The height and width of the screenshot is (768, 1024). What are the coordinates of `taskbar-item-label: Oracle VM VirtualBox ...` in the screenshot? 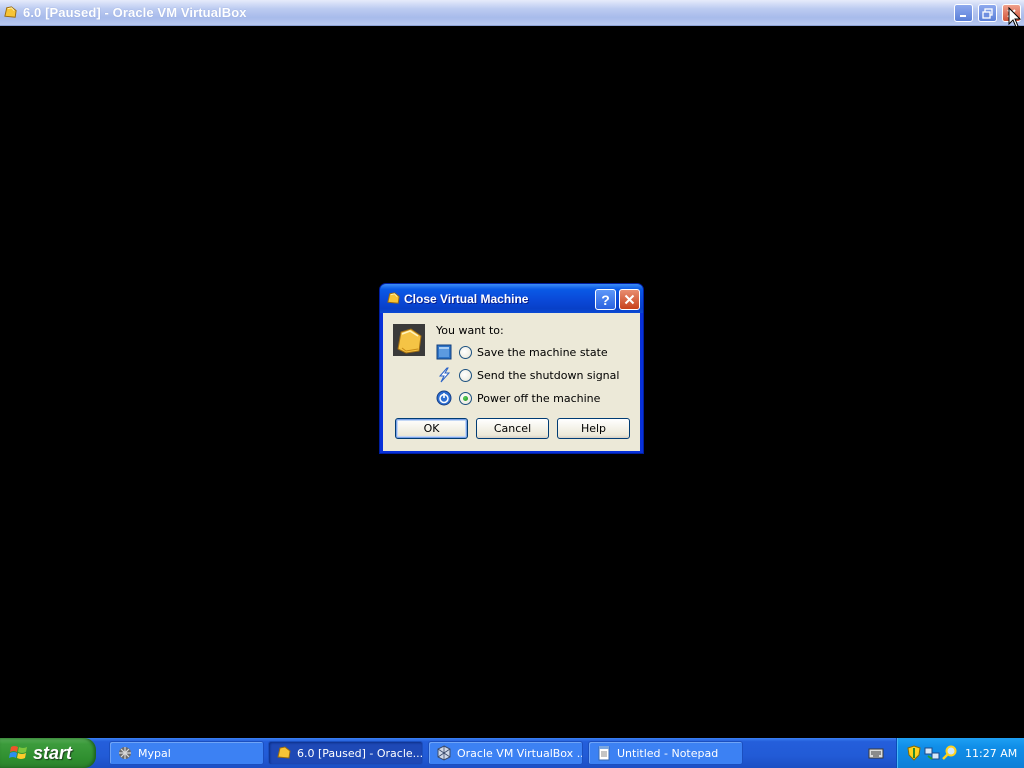 It's located at (520, 753).